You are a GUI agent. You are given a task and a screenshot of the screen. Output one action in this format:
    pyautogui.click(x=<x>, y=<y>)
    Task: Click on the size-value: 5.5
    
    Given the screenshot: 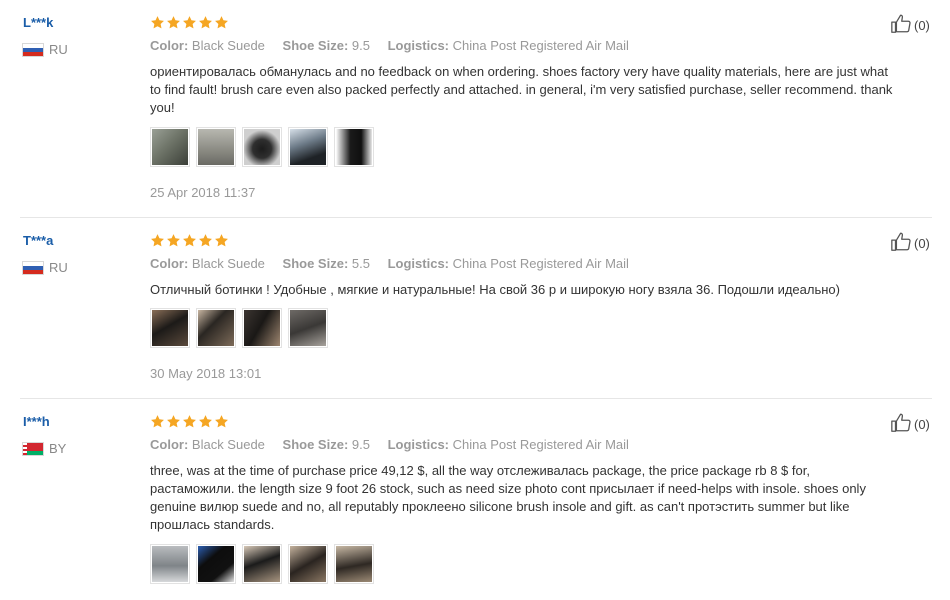 What is the action you would take?
    pyautogui.click(x=360, y=263)
    